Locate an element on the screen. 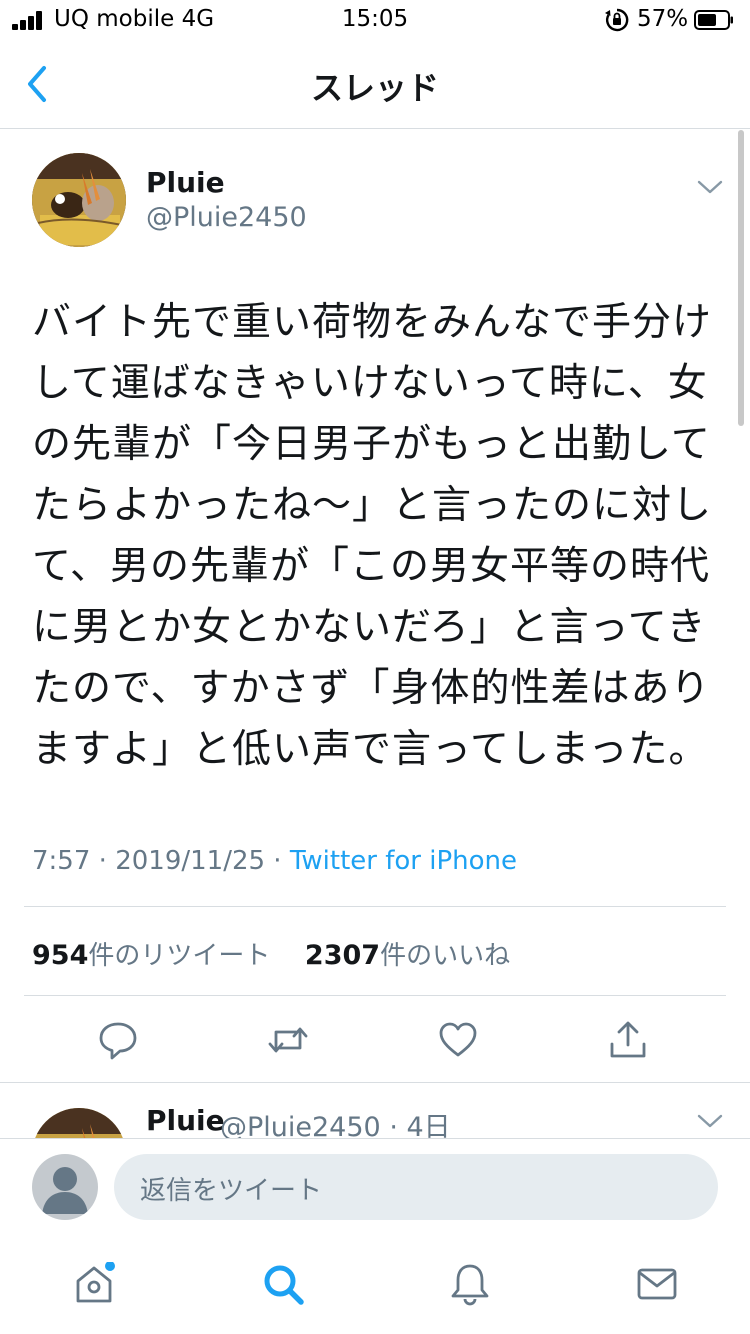 This screenshot has width=750, height=1334. battery-icon is located at coordinates (713, 20).